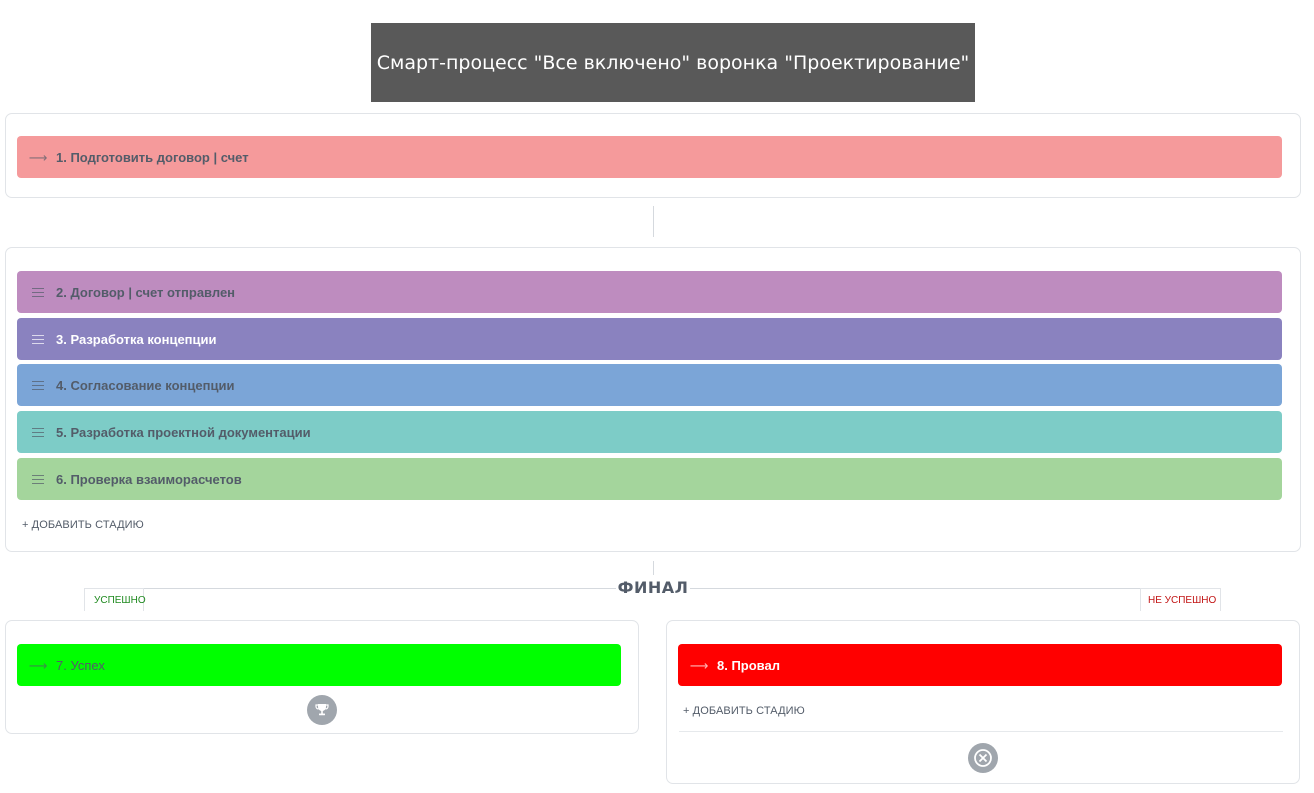 The height and width of the screenshot is (793, 1314). Describe the element at coordinates (744, 711) in the screenshot. I see `add-fail-stage-button: + ДОБАВИТЬ СТАДИЮ` at that location.